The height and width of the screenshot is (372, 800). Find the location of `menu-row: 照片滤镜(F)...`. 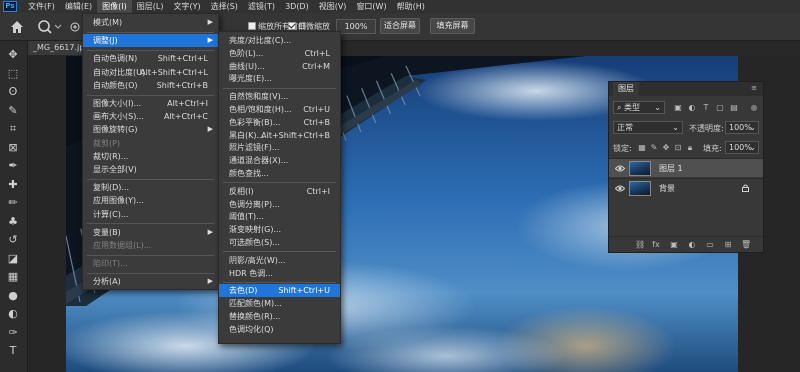

menu-row: 照片滤镜(F)... is located at coordinates (279, 147).